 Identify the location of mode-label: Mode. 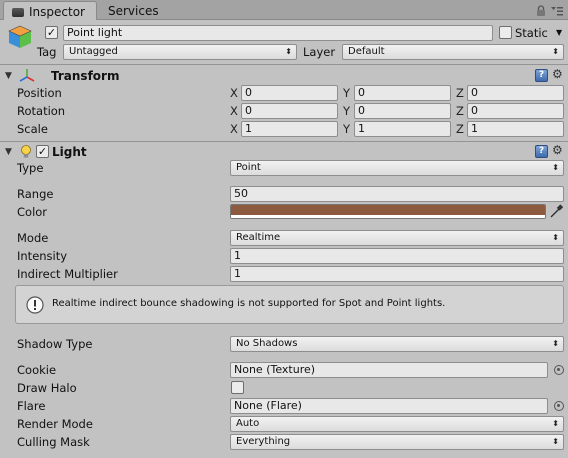
(33, 238).